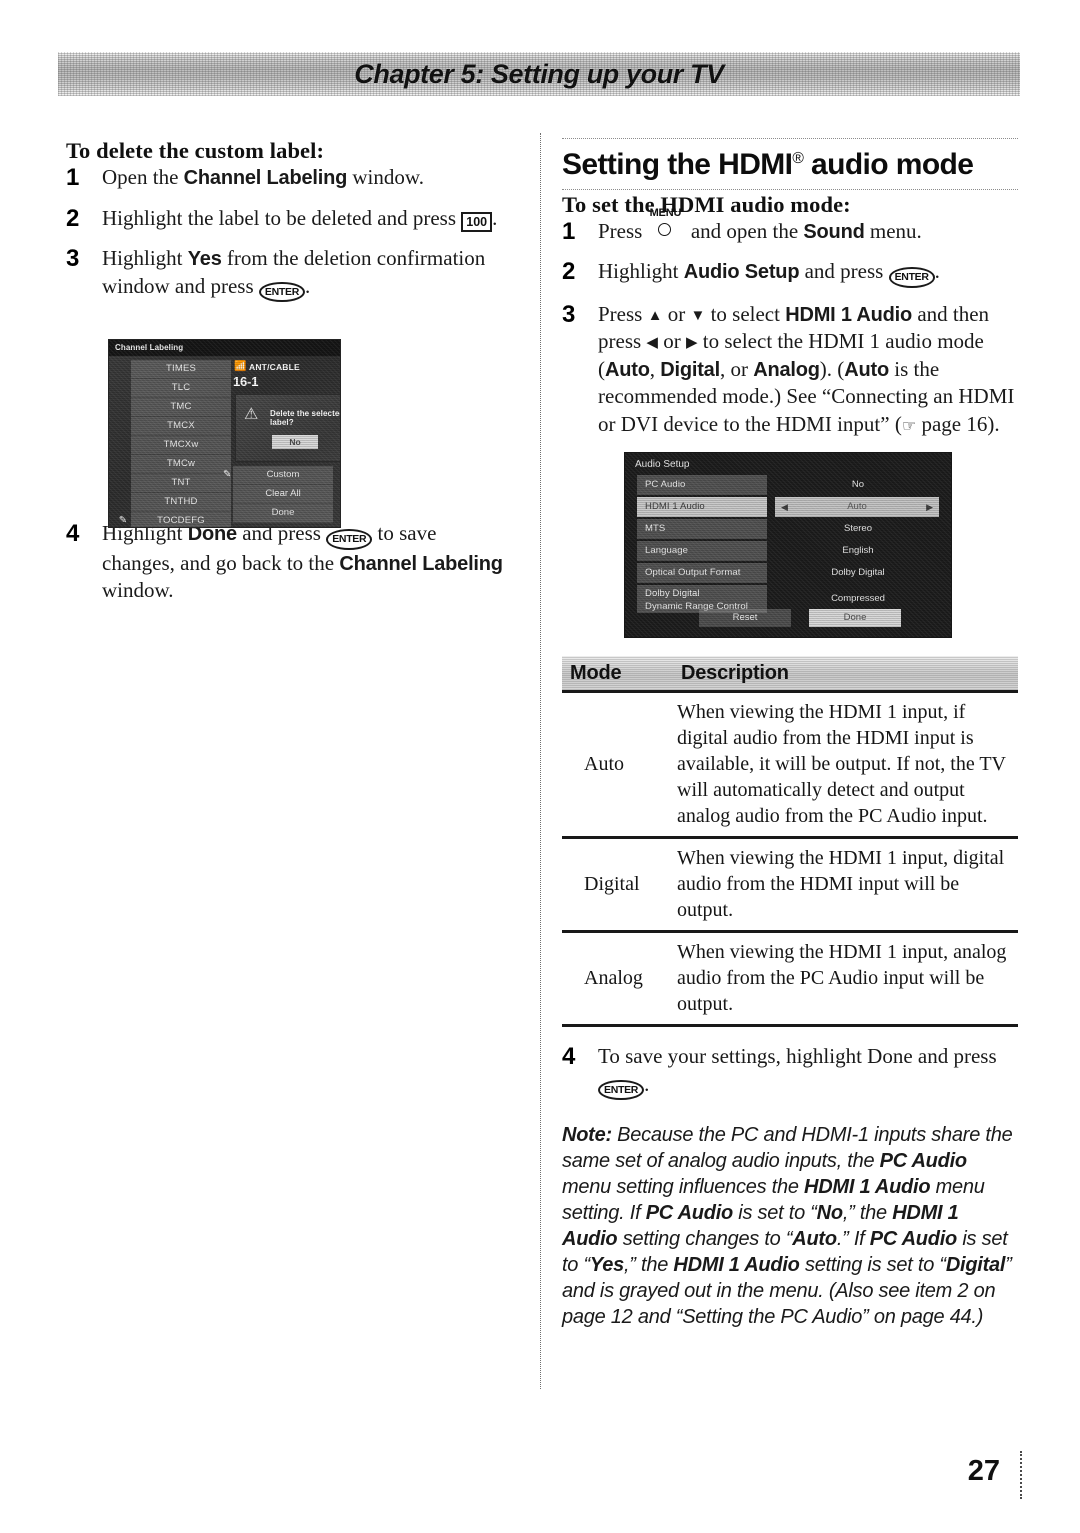 Image resolution: width=1080 pixels, height=1533 pixels. I want to click on row-label: Language, so click(702, 551).